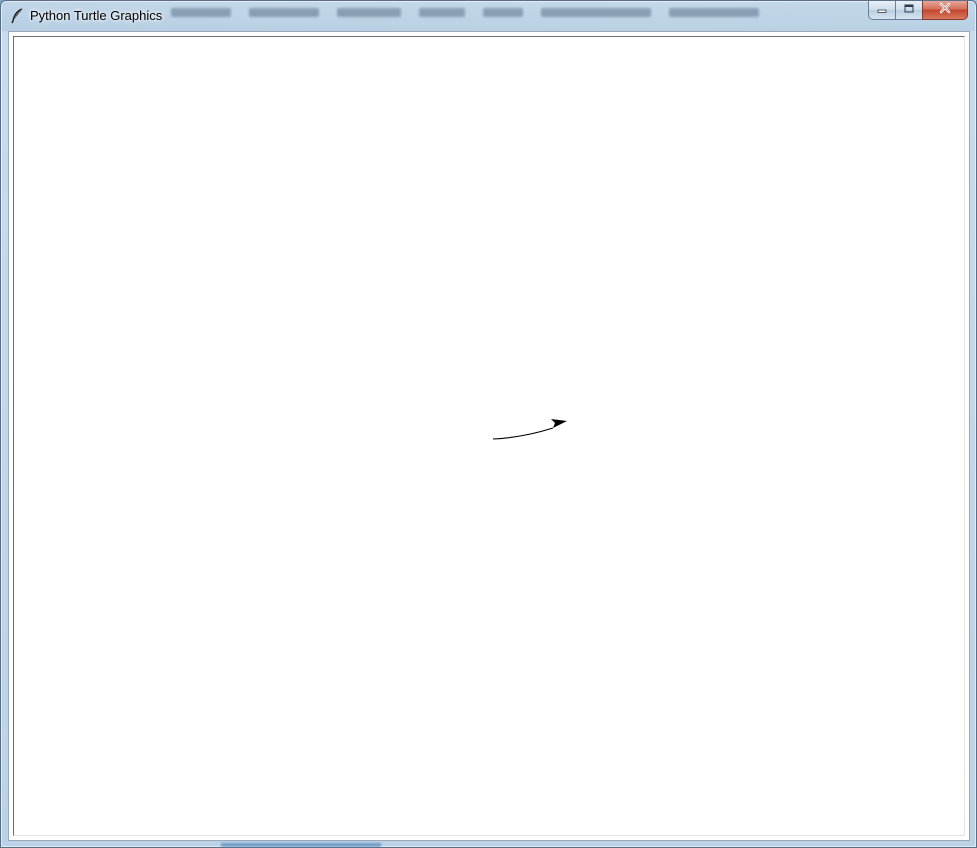  I want to click on close-icon, so click(945, 10).